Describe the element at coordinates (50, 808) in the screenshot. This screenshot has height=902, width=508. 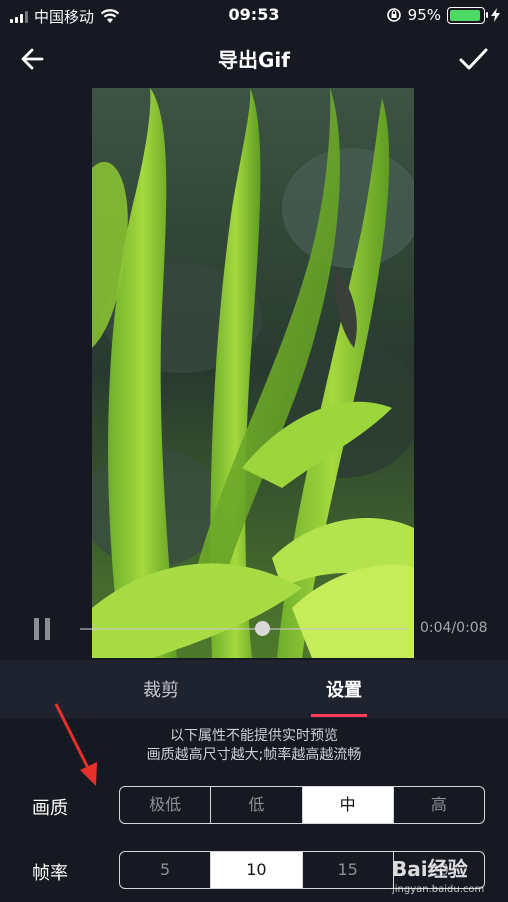
I see `quality-label: 画质` at that location.